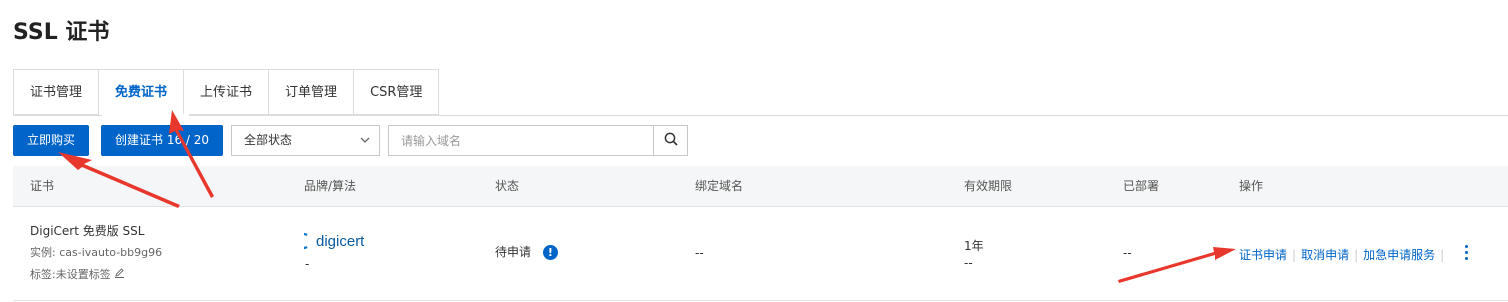 The image size is (1508, 302). I want to click on expedite-apply-link: 加急申请服务, so click(1399, 255).